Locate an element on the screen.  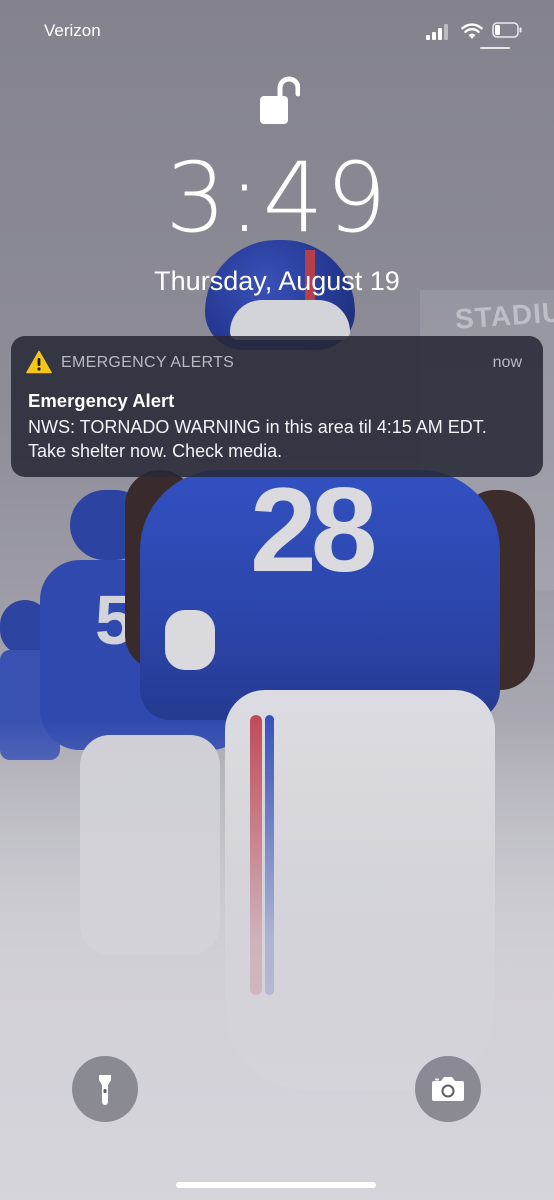
flashlight-icon is located at coordinates (105, 1090).